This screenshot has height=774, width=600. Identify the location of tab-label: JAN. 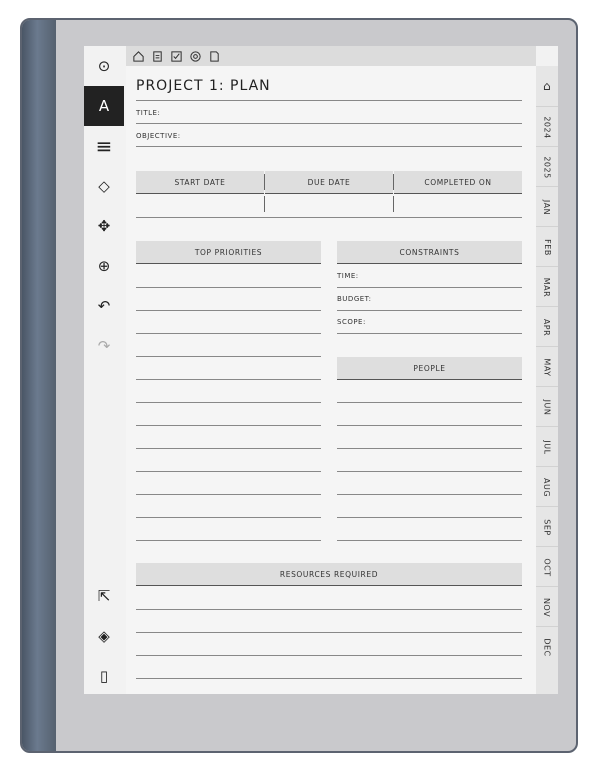
(547, 207).